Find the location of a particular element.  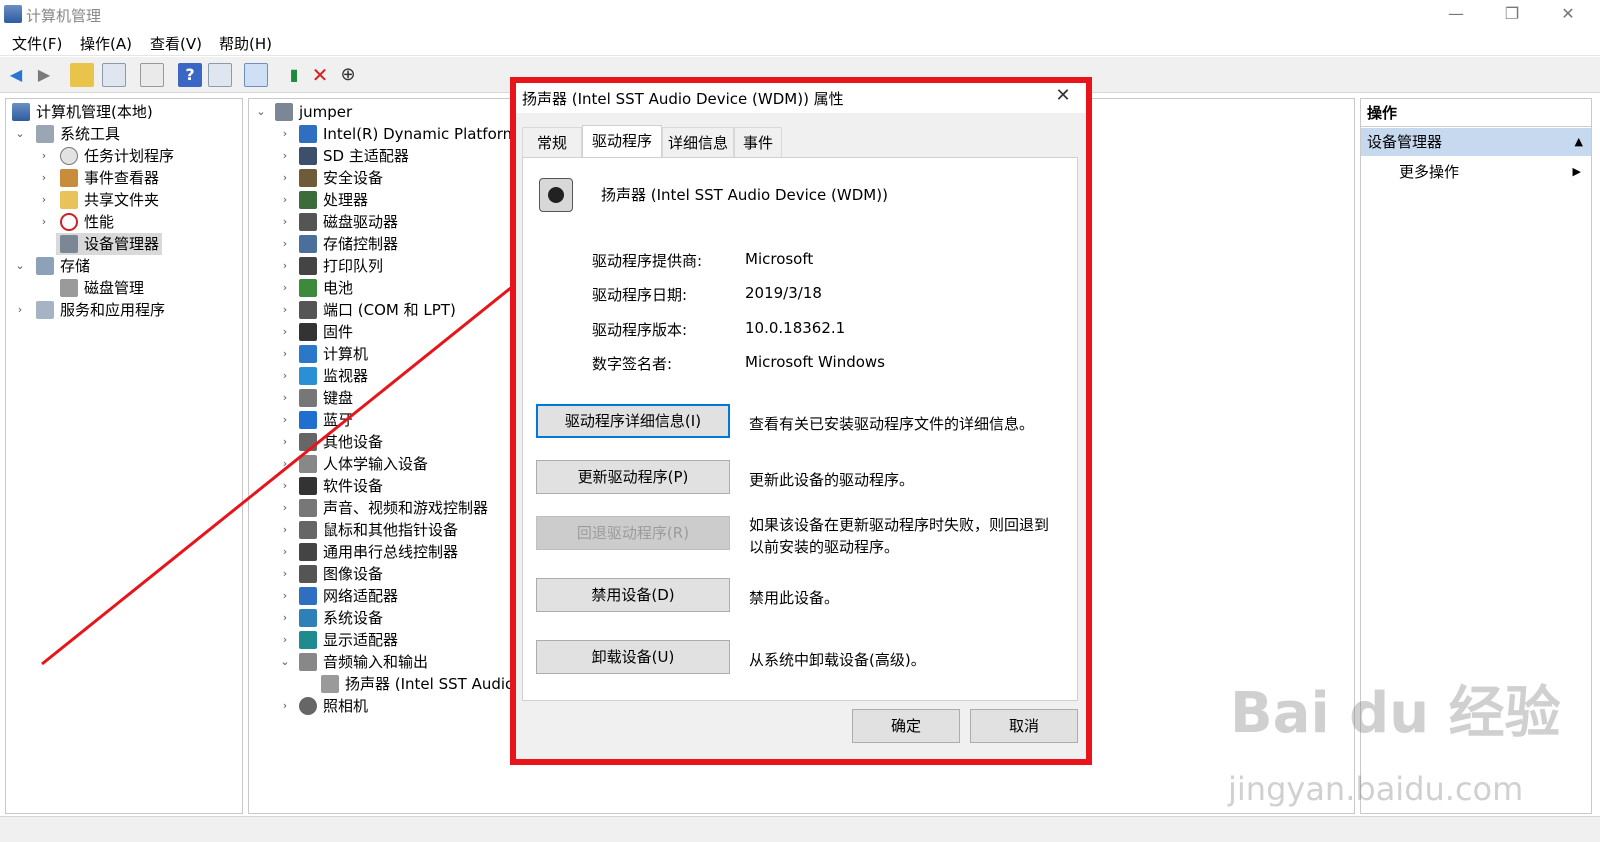

roll-back-driver-button: 回退驱动程序(R) is located at coordinates (633, 533).